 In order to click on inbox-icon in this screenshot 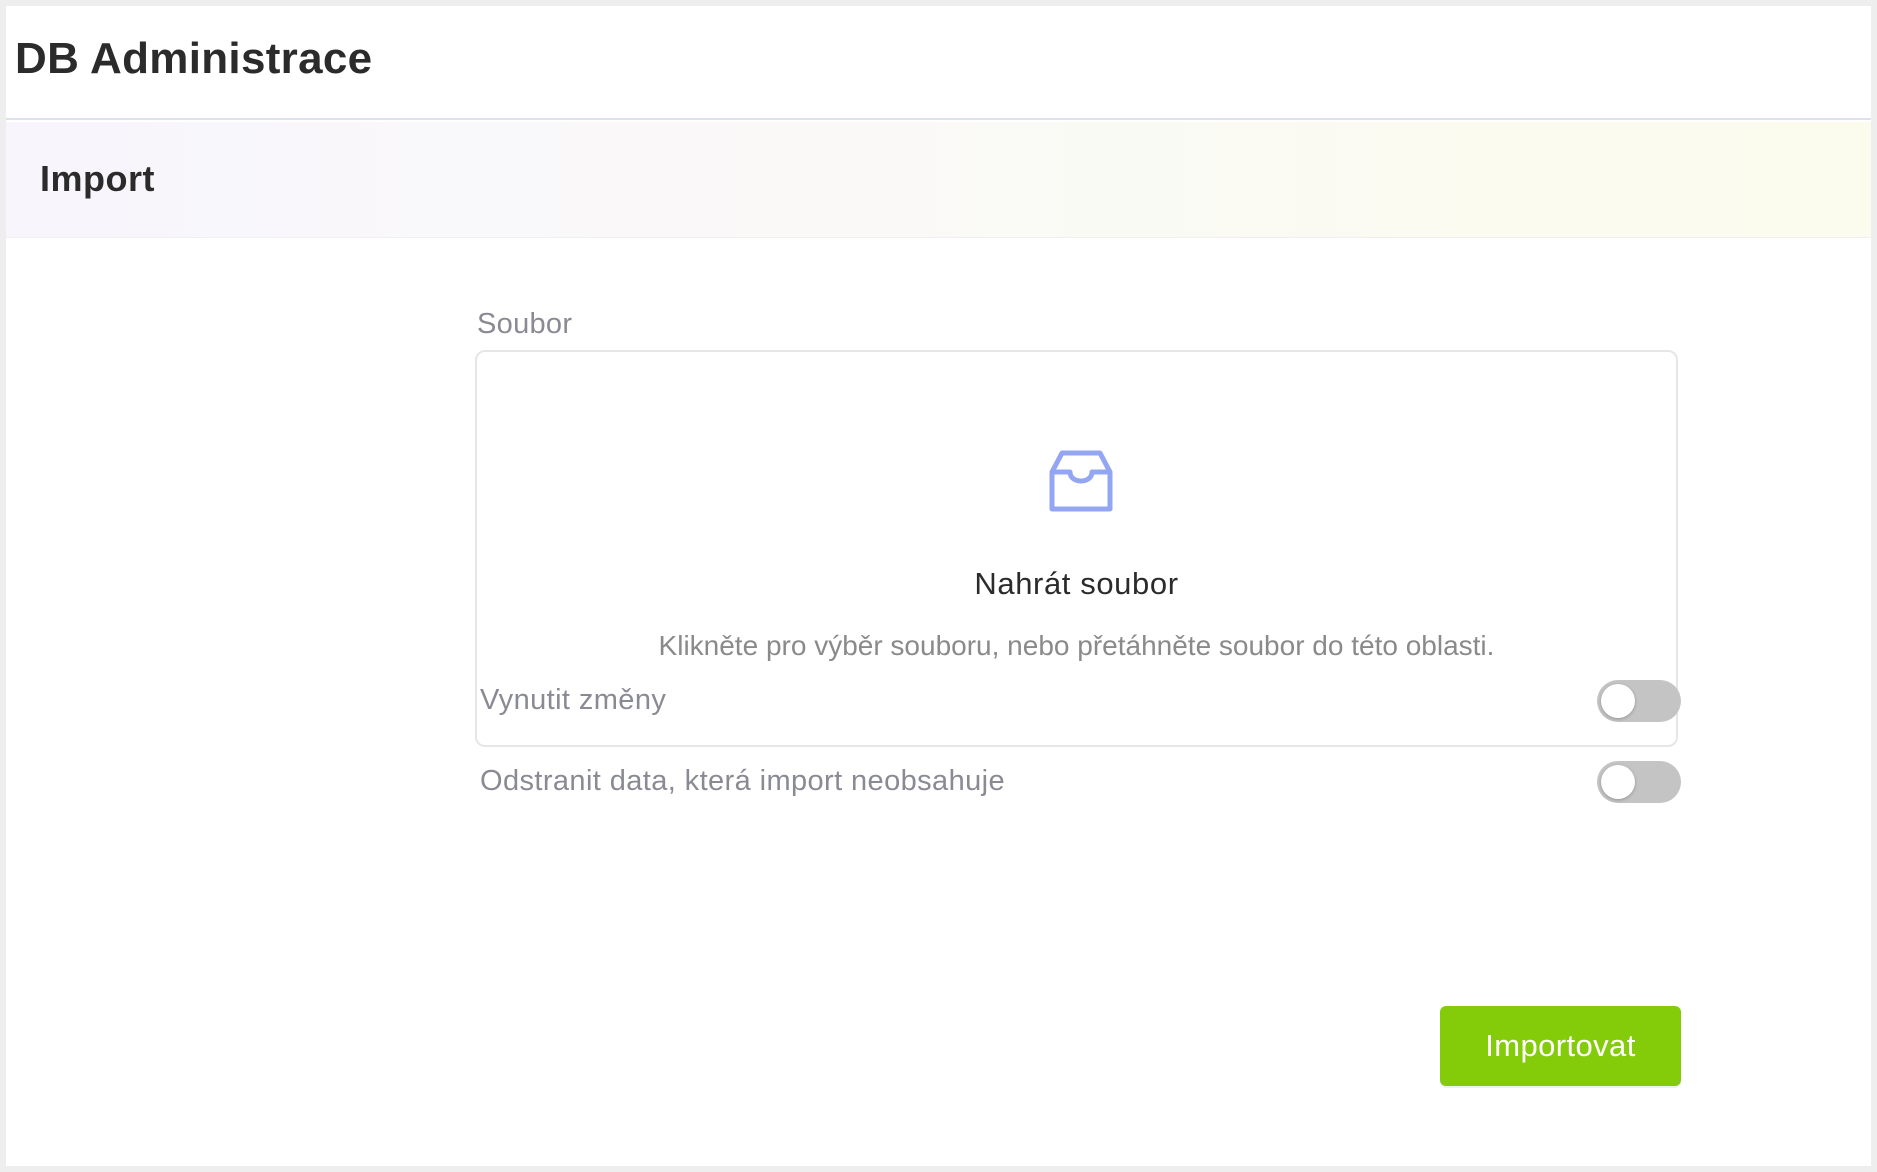, I will do `click(1081, 481)`.